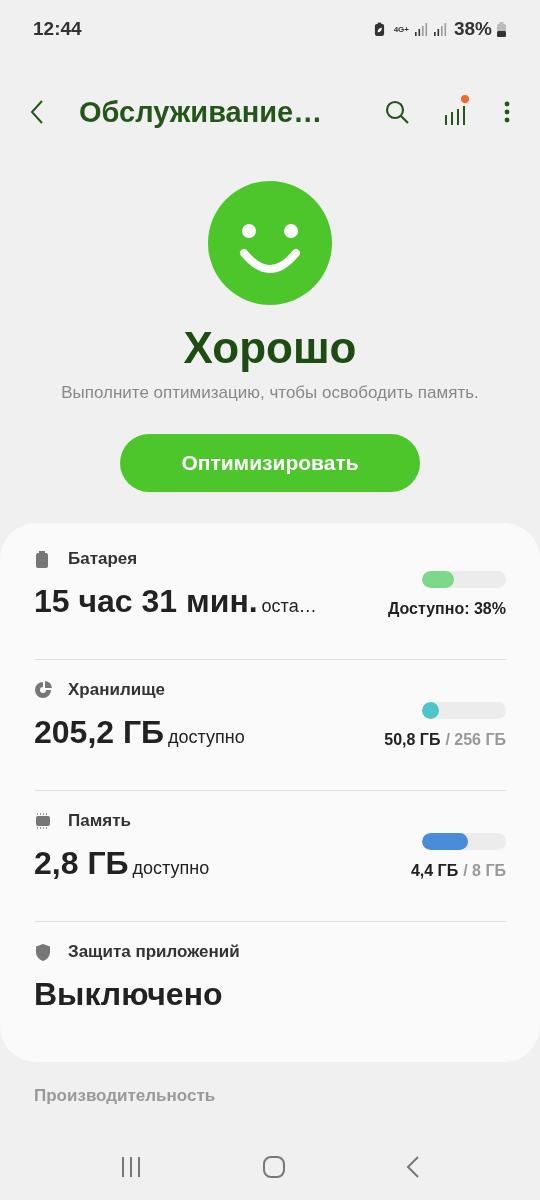 The image size is (540, 1200). I want to click on item-label: Батарея, so click(103, 559).